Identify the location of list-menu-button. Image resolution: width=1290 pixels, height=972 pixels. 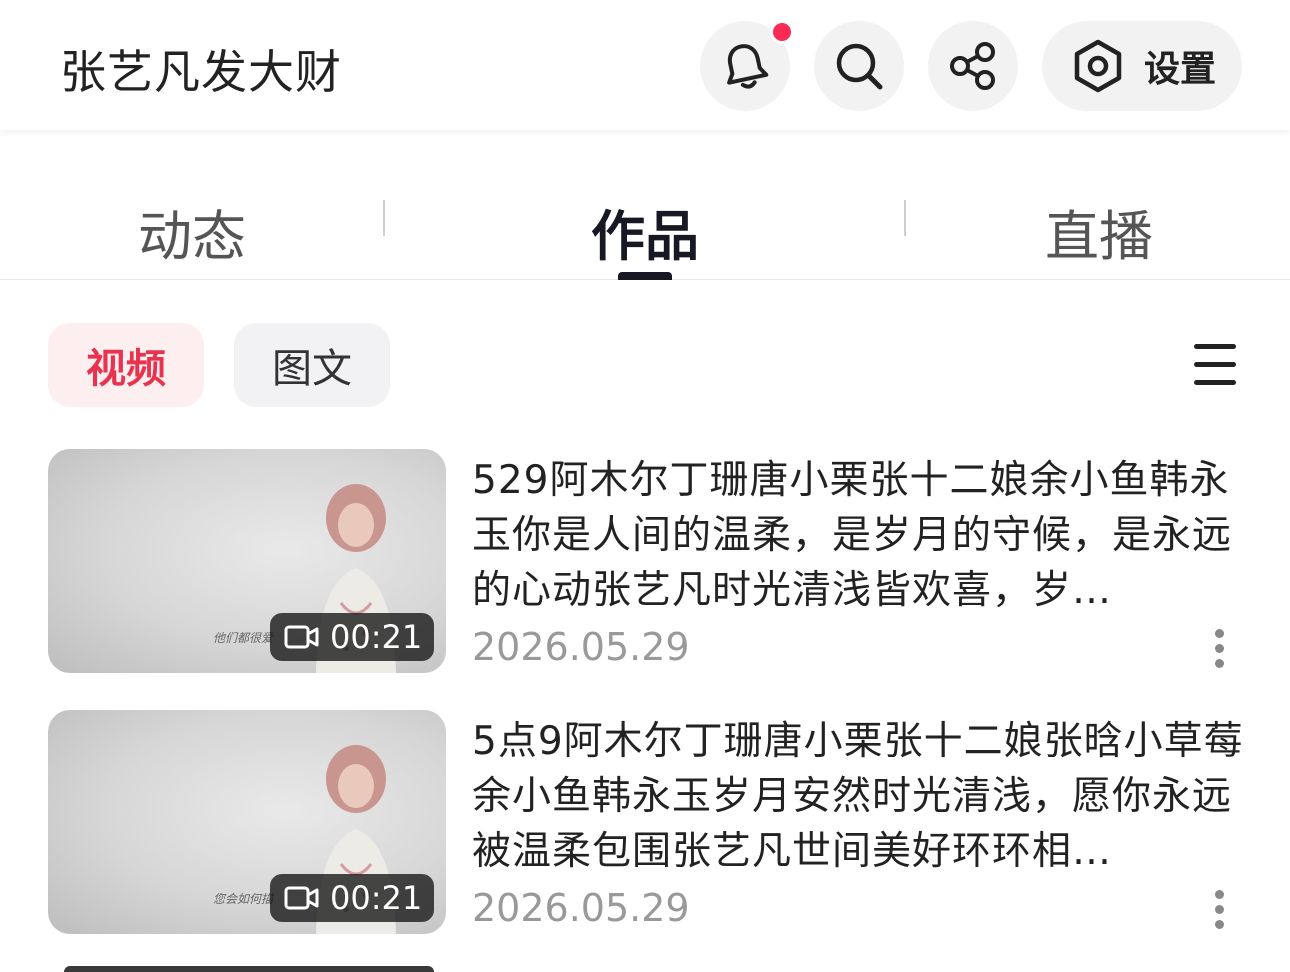
(1215, 365).